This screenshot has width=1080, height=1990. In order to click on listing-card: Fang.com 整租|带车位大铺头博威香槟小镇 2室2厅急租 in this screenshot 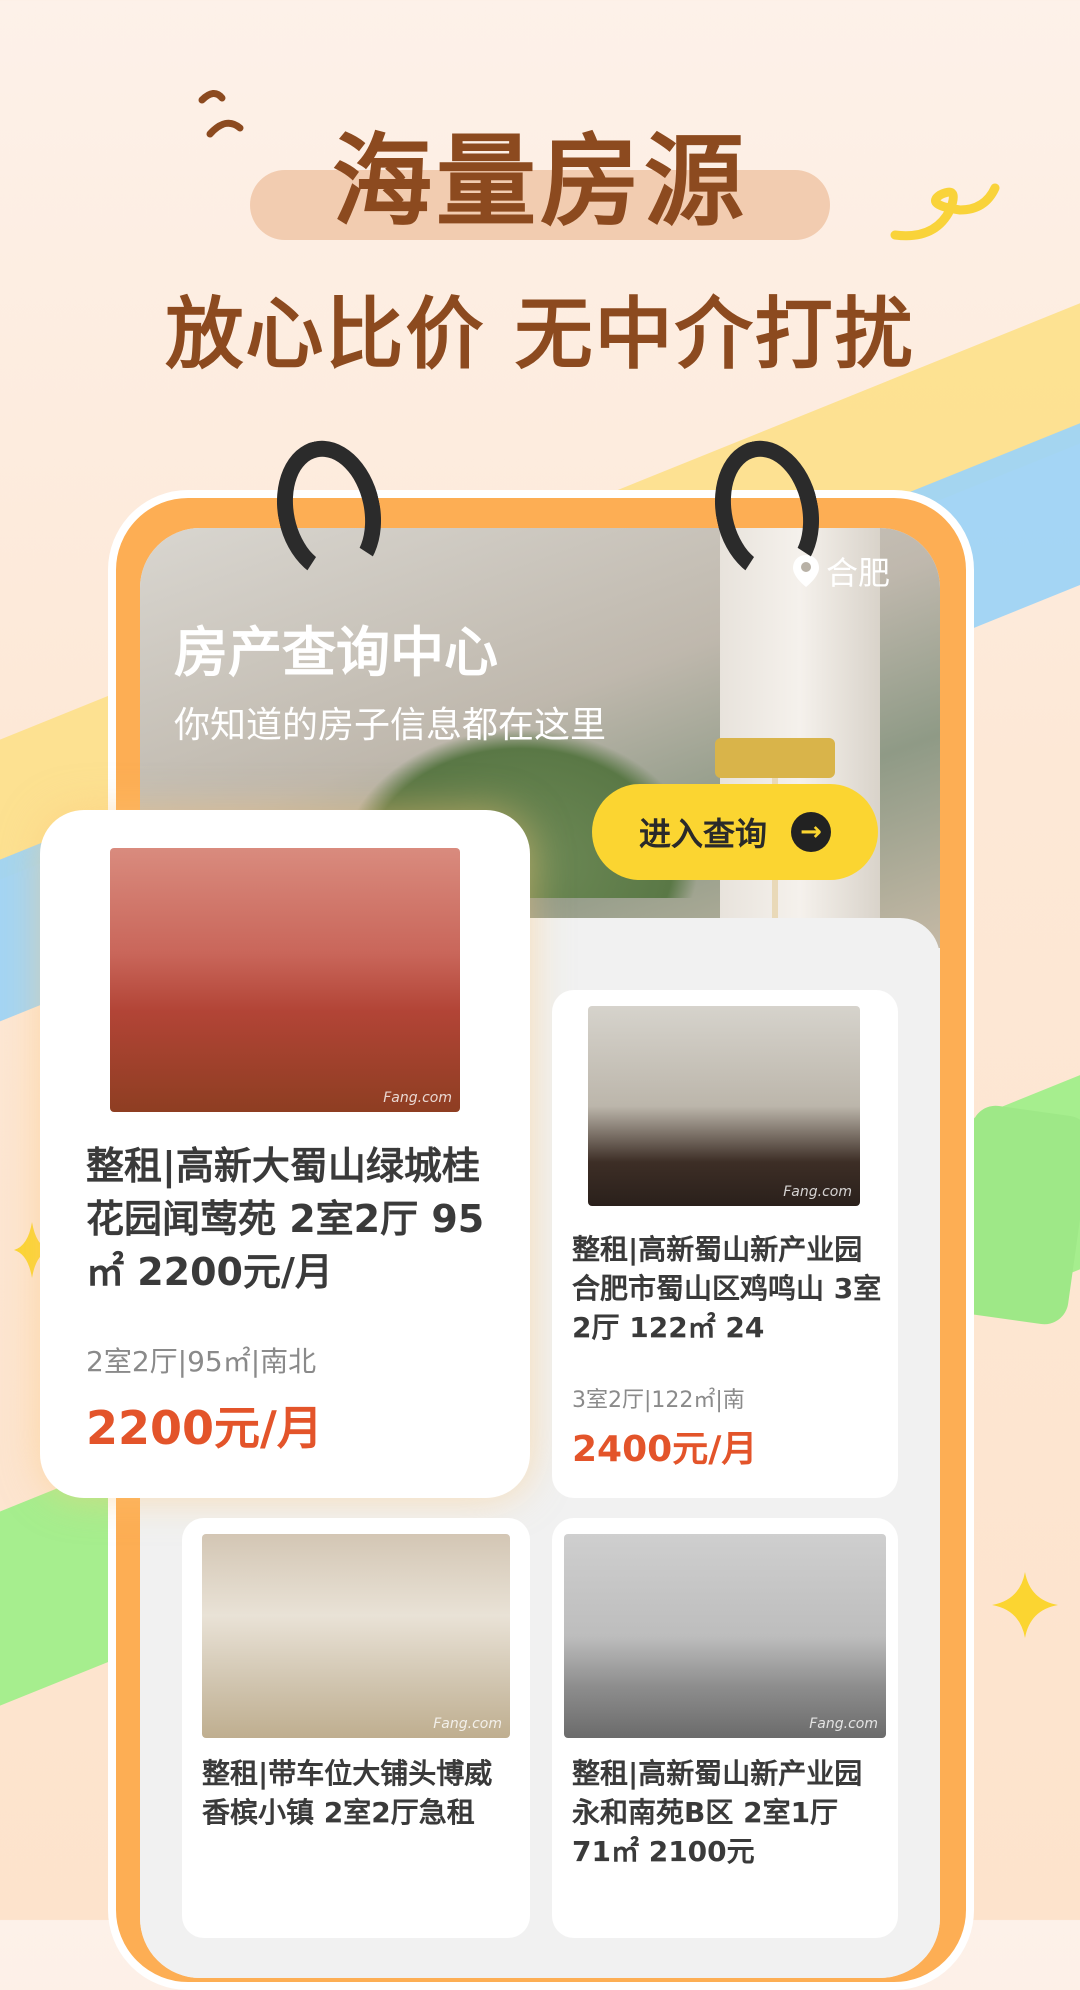, I will do `click(356, 1728)`.